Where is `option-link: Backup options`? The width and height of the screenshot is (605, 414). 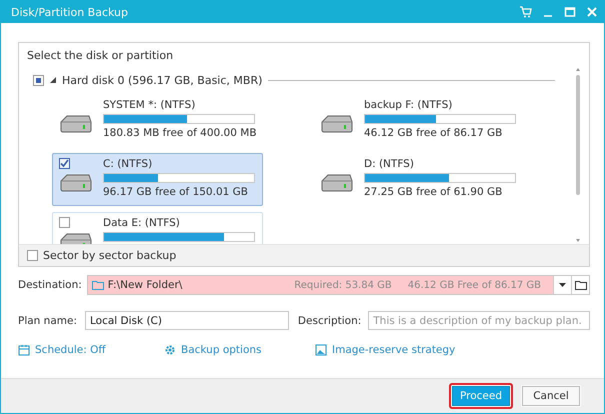
option-link: Backup options is located at coordinates (239, 350).